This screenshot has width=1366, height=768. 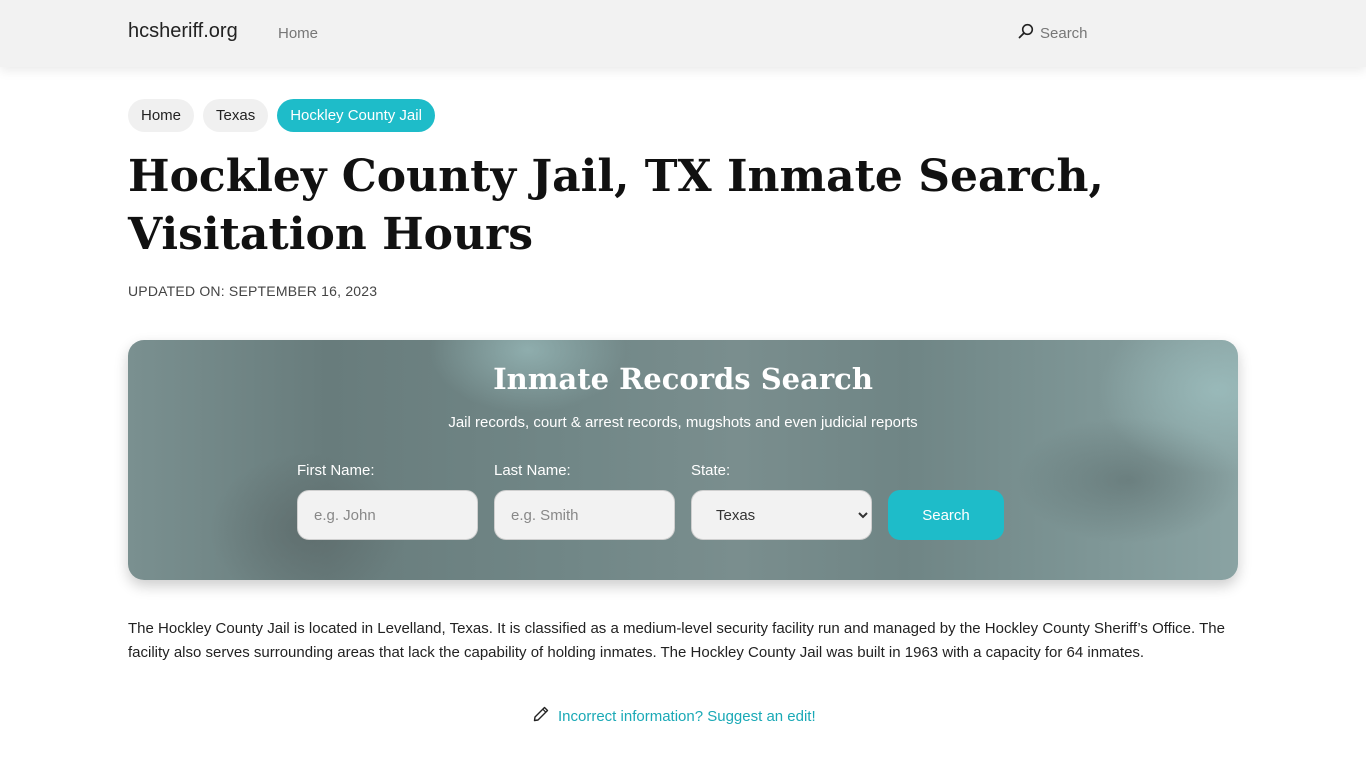 I want to click on search-button: Search, so click(x=946, y=515).